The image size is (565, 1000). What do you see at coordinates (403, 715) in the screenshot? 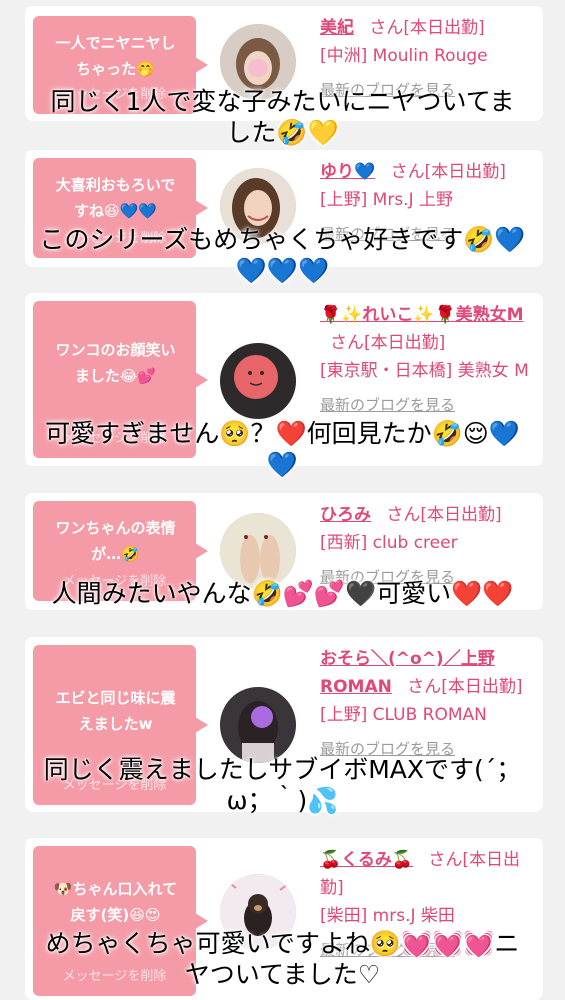
I see `shop-name: [上野] CLUB ROMAN` at bounding box center [403, 715].